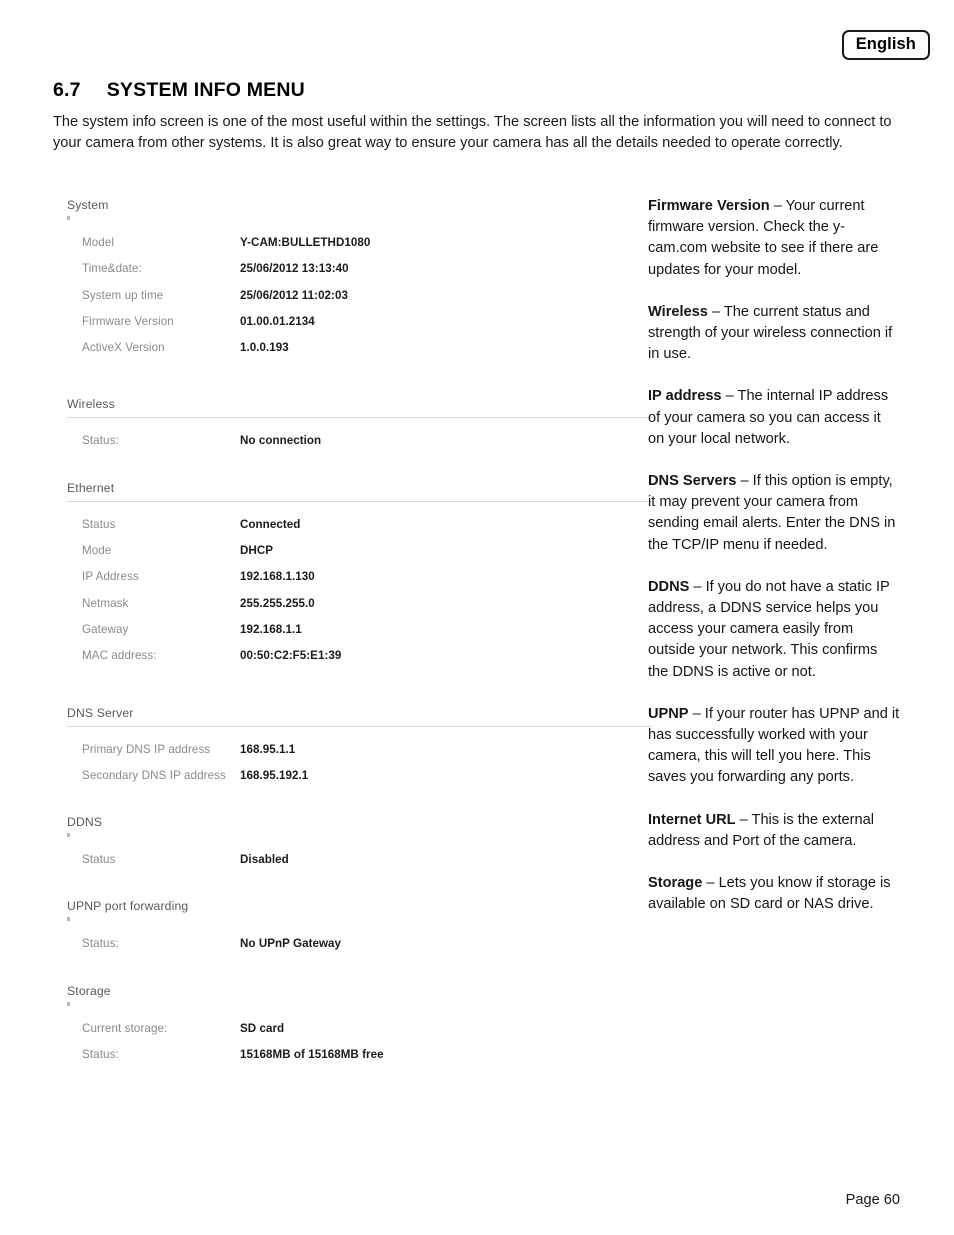 This screenshot has height=1235, width=954. What do you see at coordinates (353, 610) in the screenshot?
I see `info-row: Netmask 255.255.255.0` at bounding box center [353, 610].